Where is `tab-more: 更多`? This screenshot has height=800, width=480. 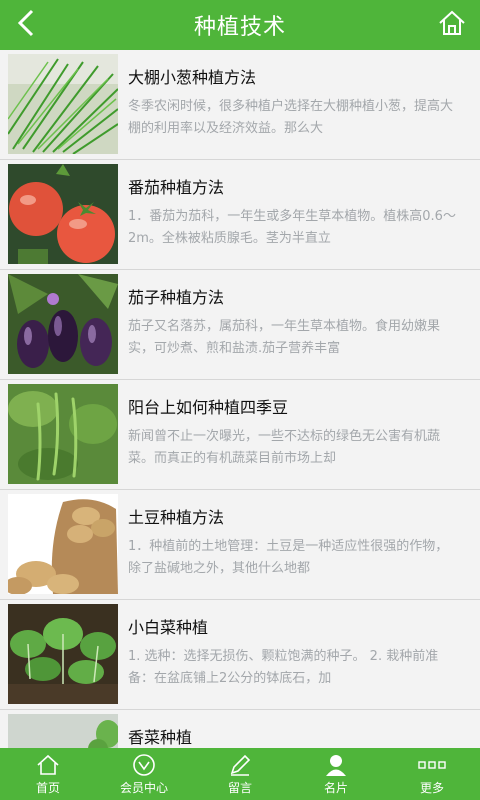 tab-more: 更多 is located at coordinates (432, 774).